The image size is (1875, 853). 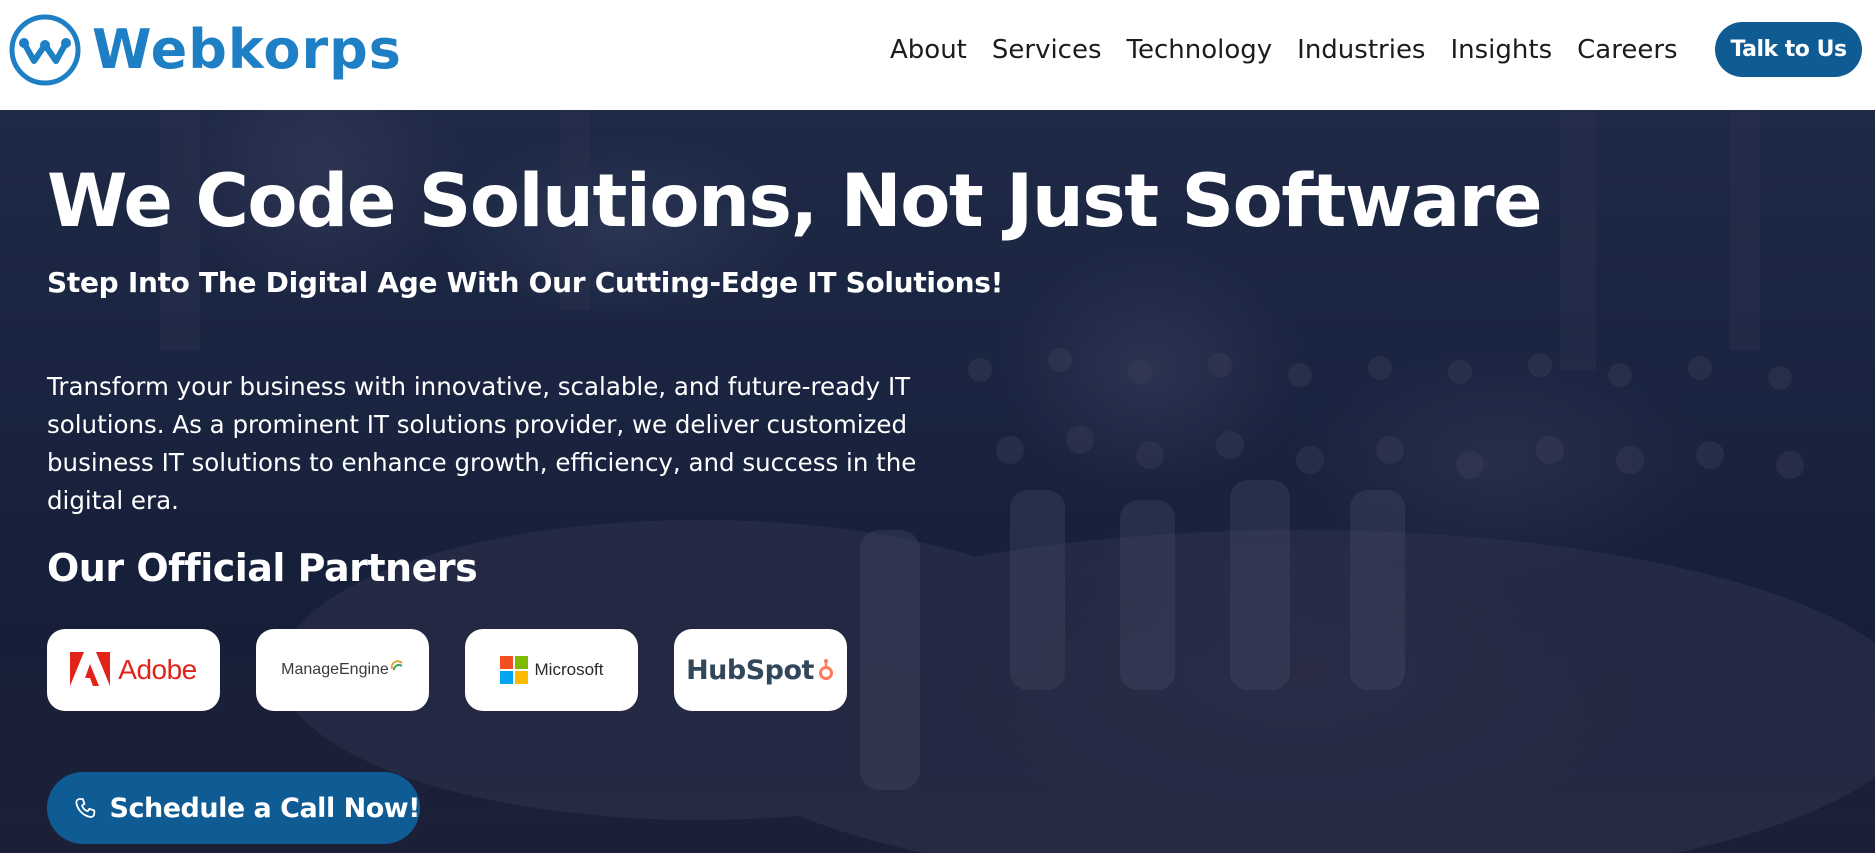 What do you see at coordinates (396, 665) in the screenshot?
I see `manageengine-logo-icon` at bounding box center [396, 665].